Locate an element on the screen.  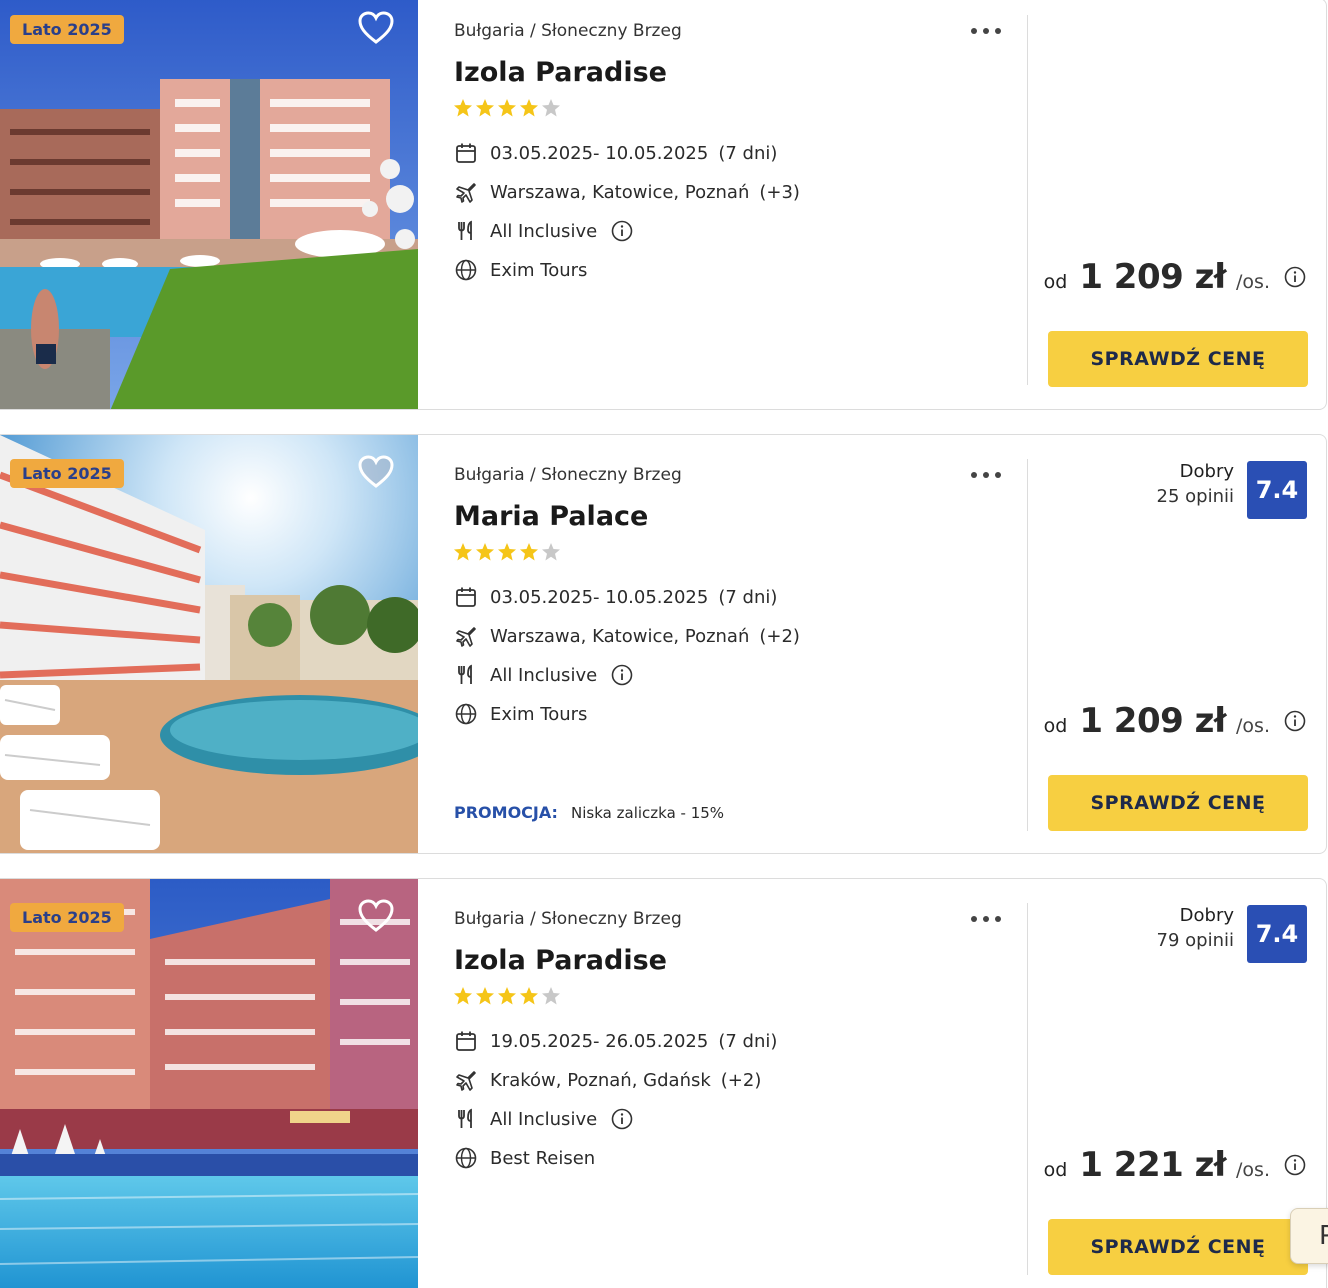
review-rating: Dobry 25 opinii 7.4 is located at coordinates (1232, 490).